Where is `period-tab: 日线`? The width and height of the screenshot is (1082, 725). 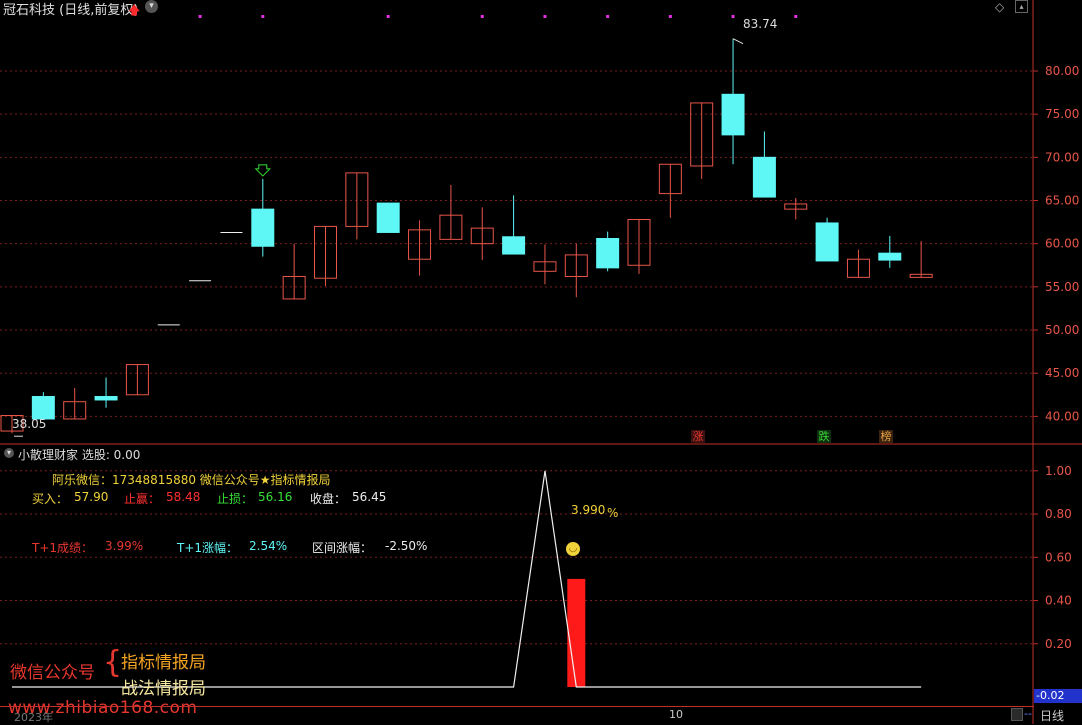 period-tab: 日线 is located at coordinates (1052, 715).